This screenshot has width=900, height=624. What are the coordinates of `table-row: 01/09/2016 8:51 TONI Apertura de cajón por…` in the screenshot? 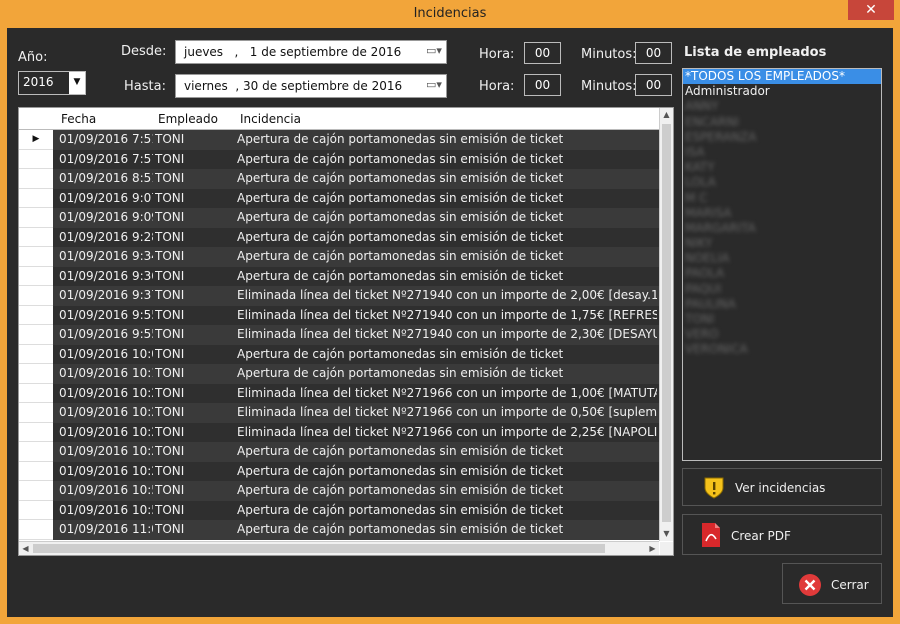 It's located at (339, 179).